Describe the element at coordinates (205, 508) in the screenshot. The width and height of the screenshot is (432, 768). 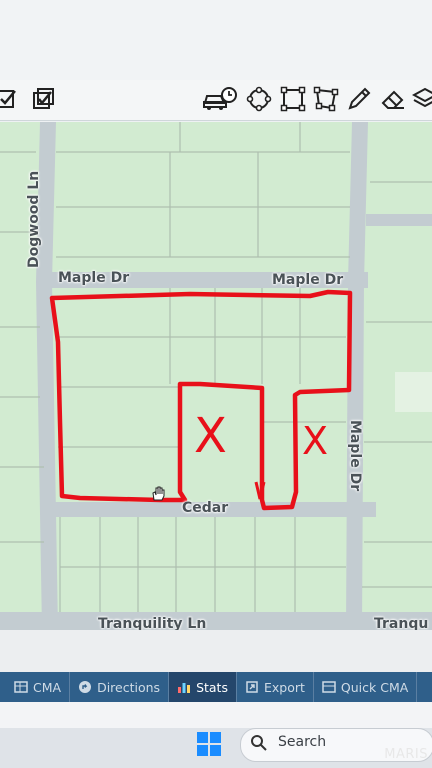
I see `street-label-cedar: Cedar` at that location.